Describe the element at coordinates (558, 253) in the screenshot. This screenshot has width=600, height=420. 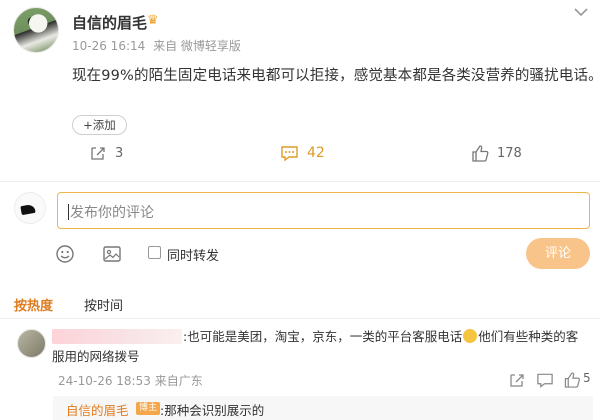
I see `submit-comment-button: 评论` at that location.